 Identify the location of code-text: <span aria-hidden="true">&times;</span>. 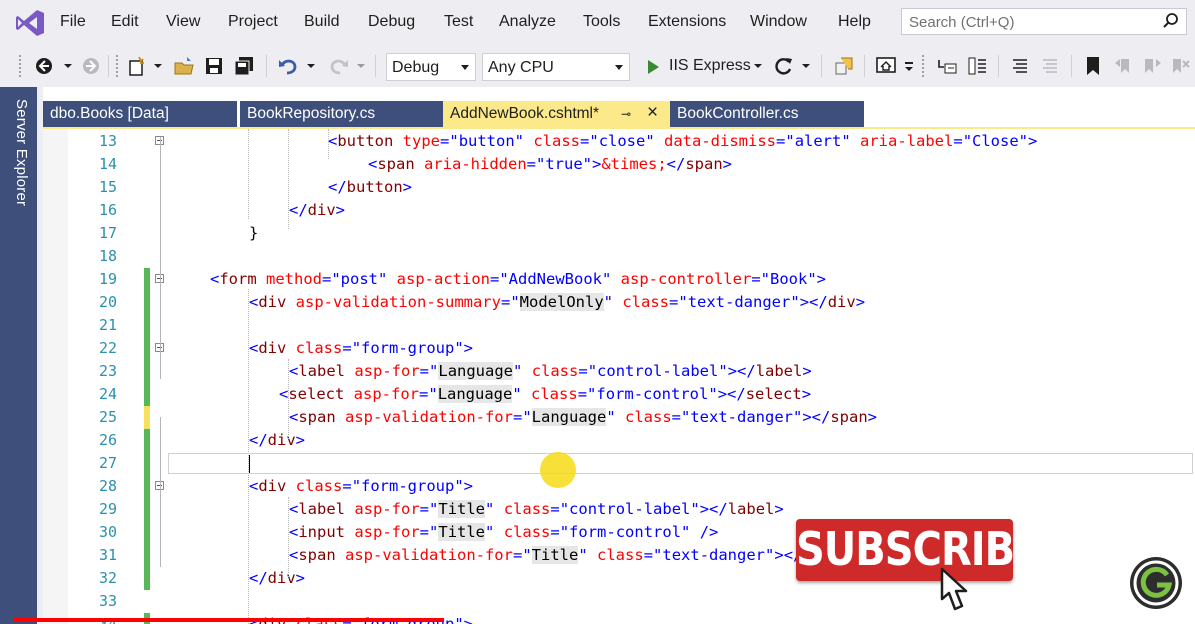
(550, 164).